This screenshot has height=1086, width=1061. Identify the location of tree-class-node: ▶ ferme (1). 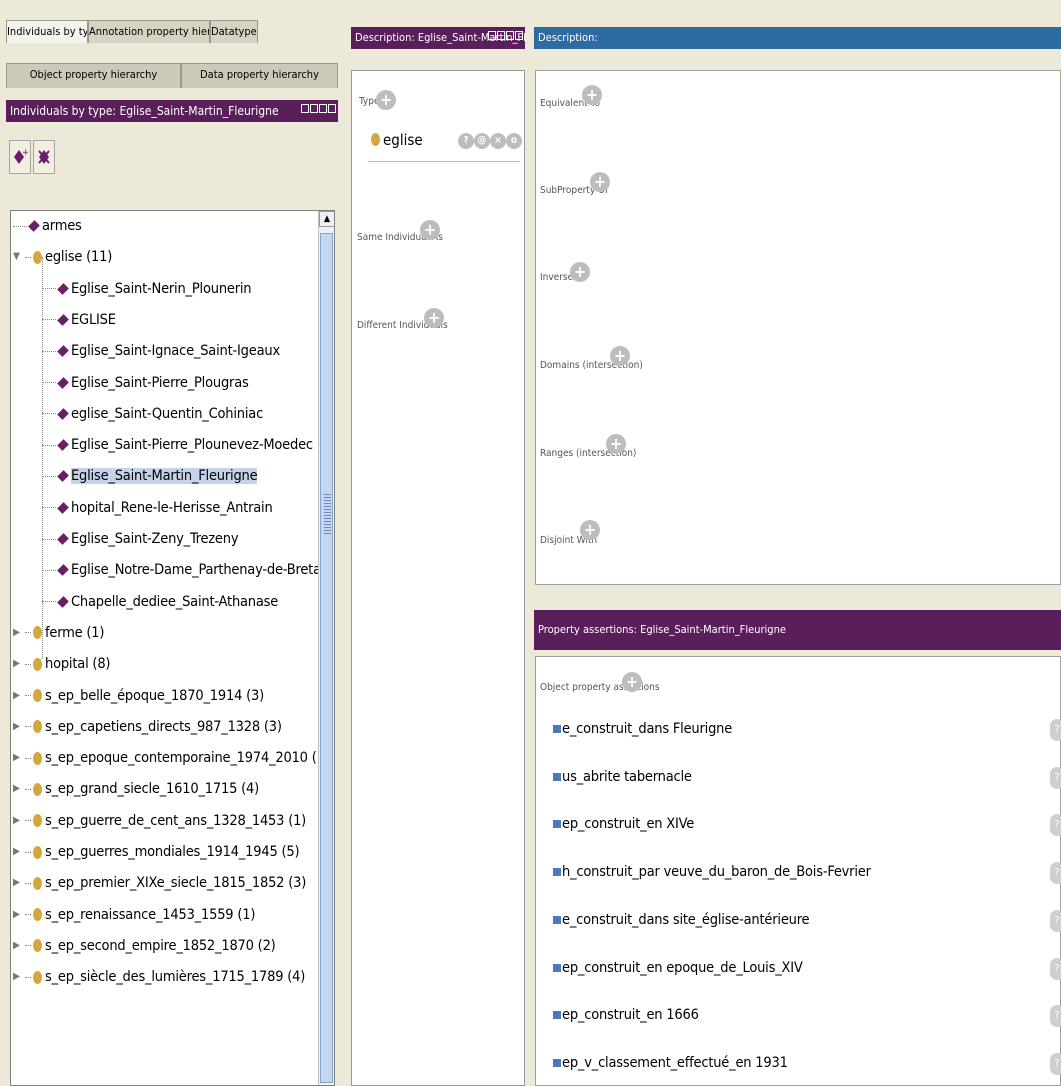
(58, 633).